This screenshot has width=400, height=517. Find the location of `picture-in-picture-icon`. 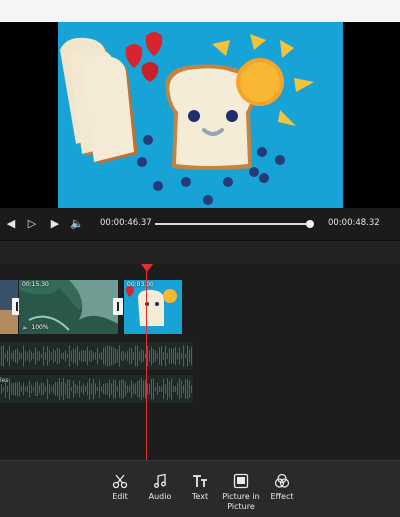

picture-in-picture-icon is located at coordinates (241, 481).